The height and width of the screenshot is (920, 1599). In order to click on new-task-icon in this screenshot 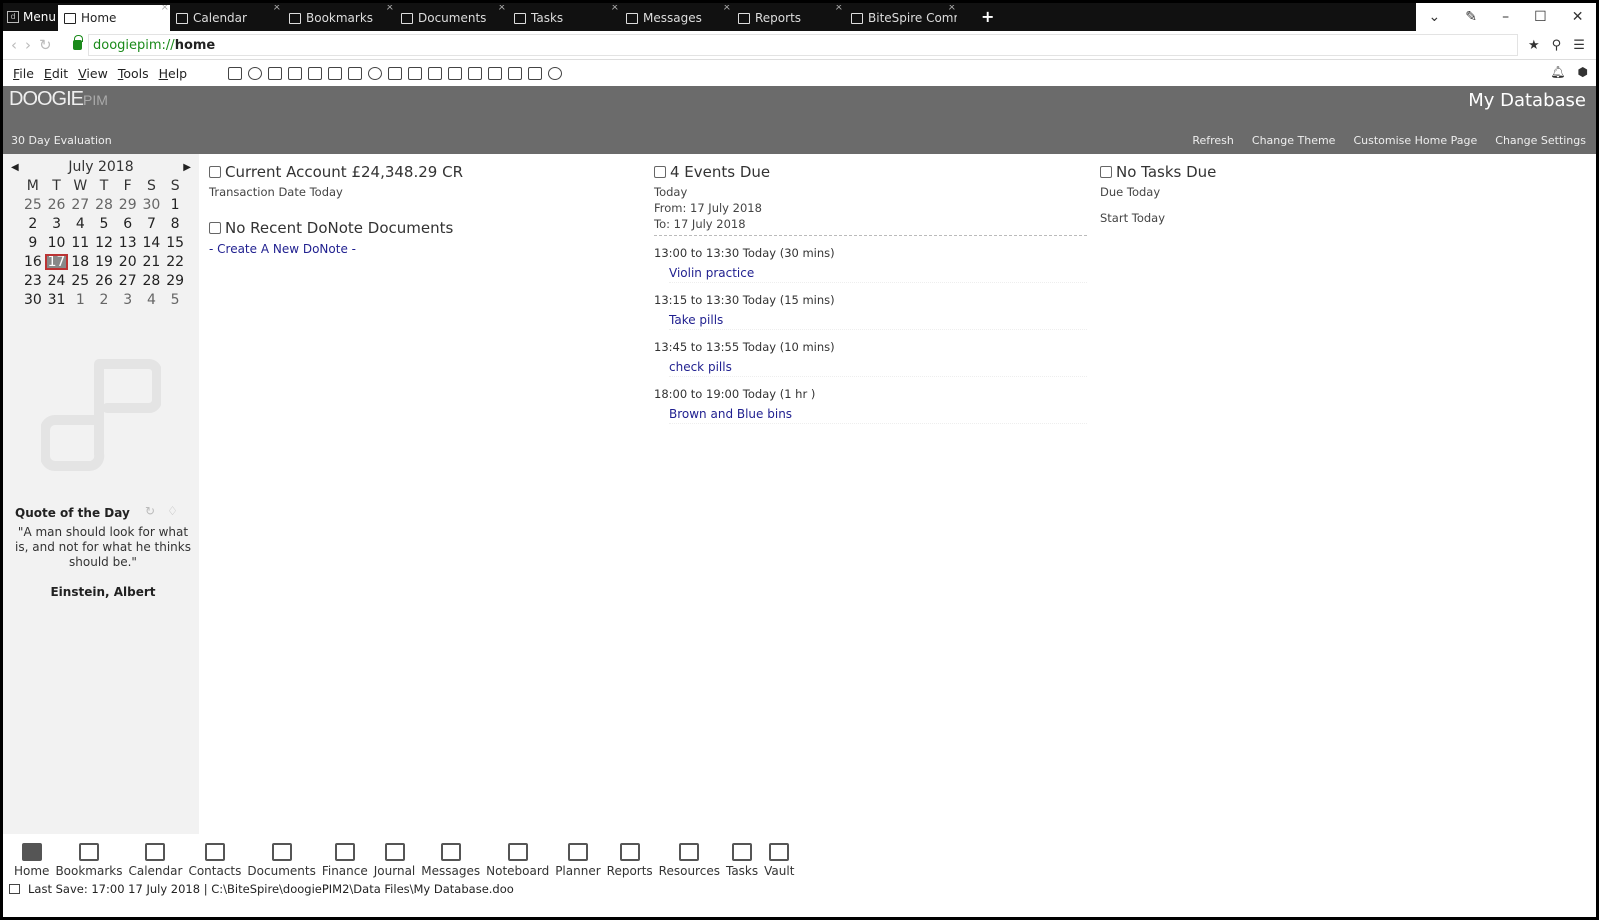, I will do `click(455, 73)`.